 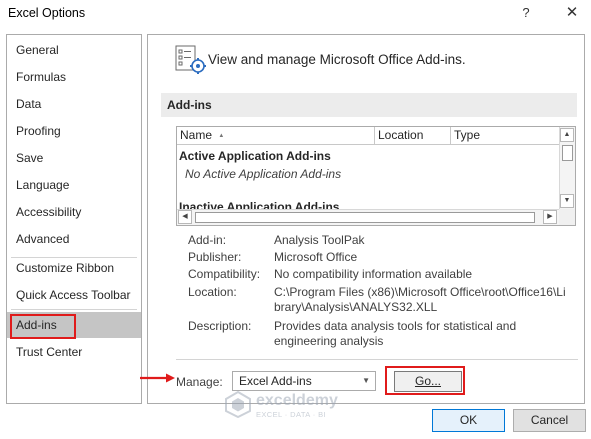 What do you see at coordinates (74, 212) in the screenshot?
I see `sidebar-item-accessibility: Accessibility` at bounding box center [74, 212].